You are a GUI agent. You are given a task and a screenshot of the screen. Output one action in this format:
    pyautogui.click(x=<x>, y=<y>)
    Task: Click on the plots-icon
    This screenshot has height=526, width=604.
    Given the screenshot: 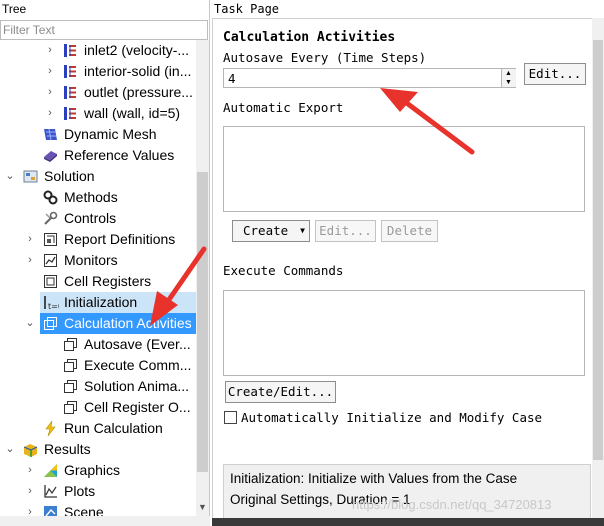 What is the action you would take?
    pyautogui.click(x=50, y=491)
    